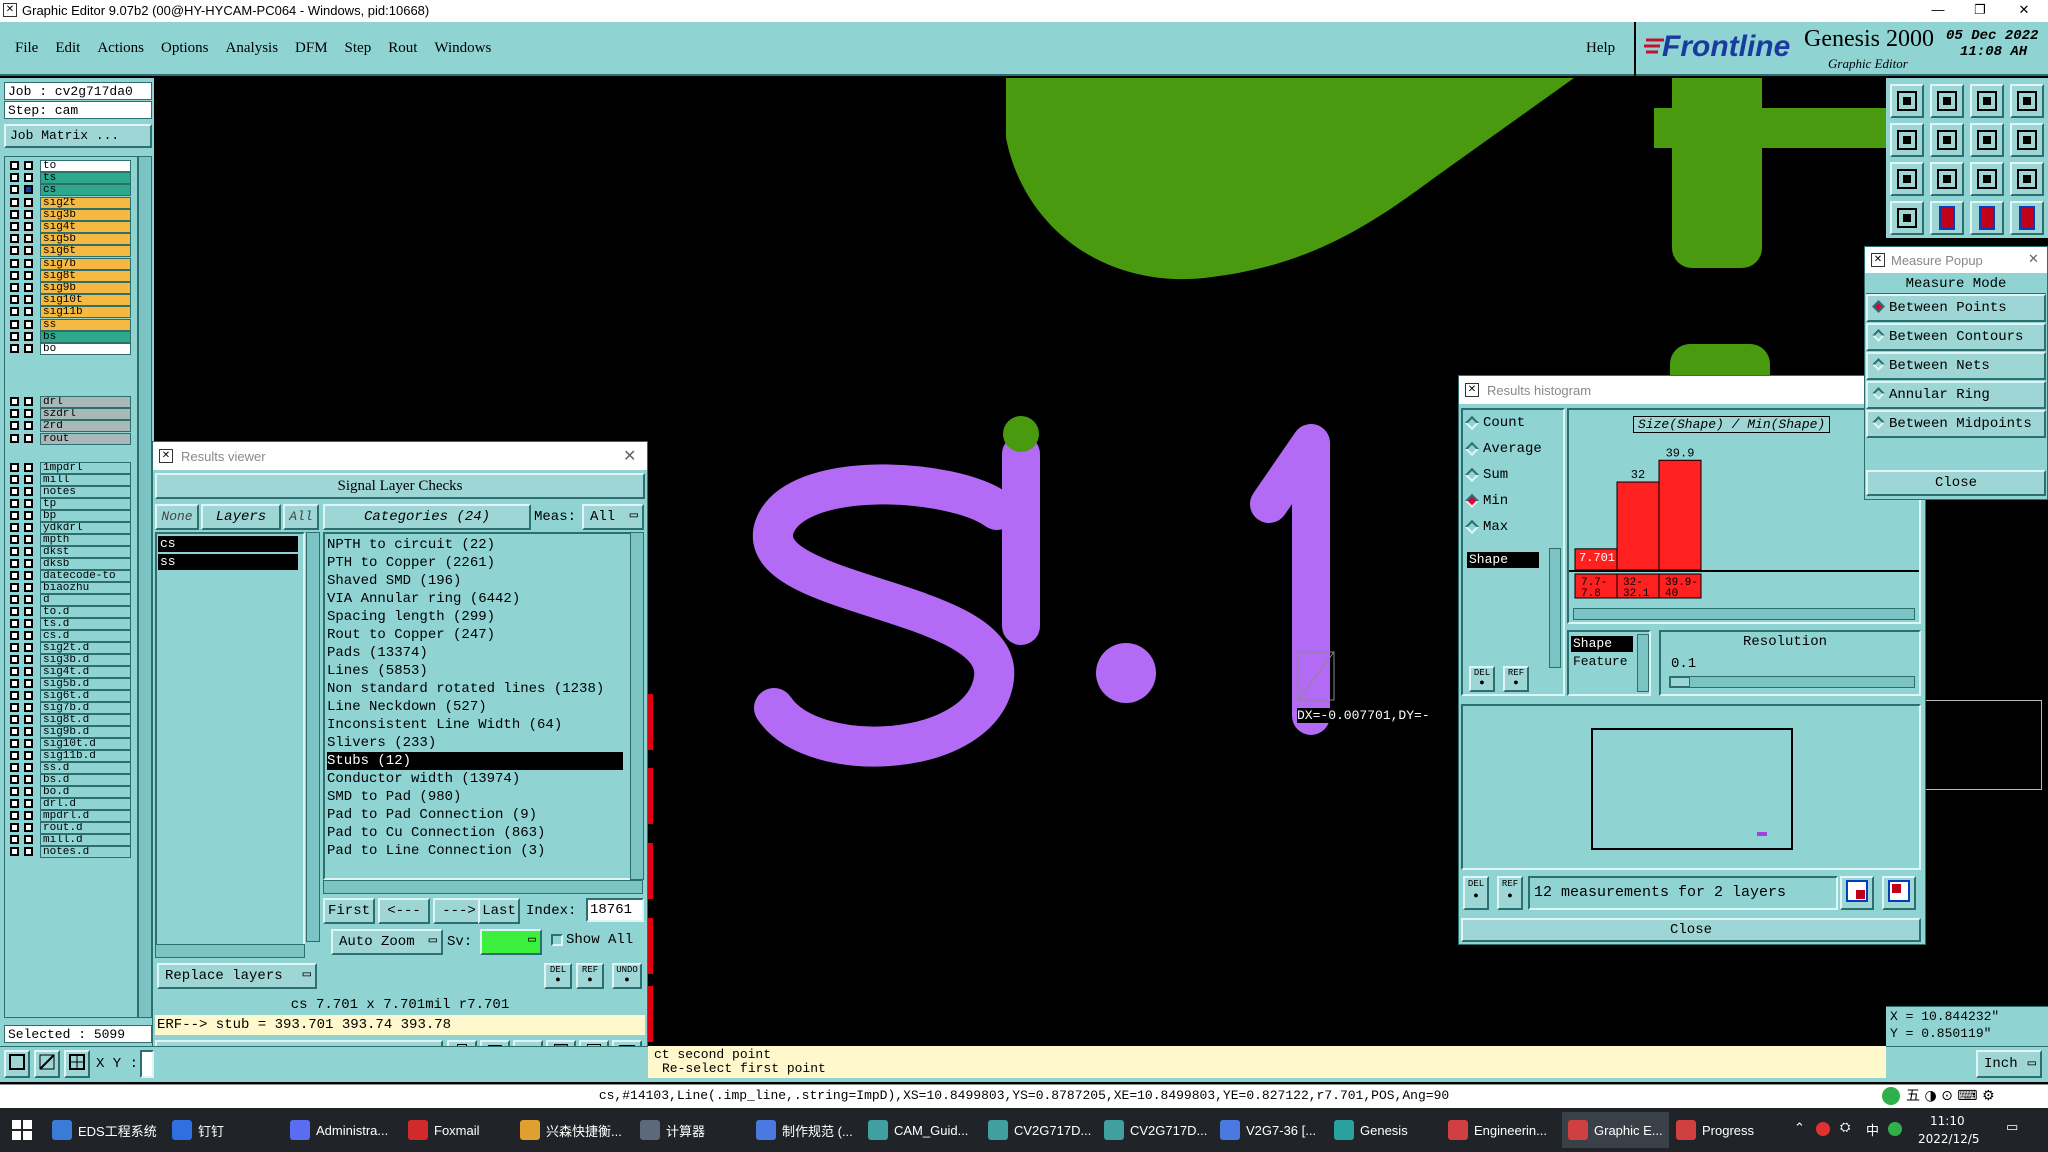 This screenshot has height=1152, width=2048. I want to click on category-item: Spacing length (299), so click(475, 617).